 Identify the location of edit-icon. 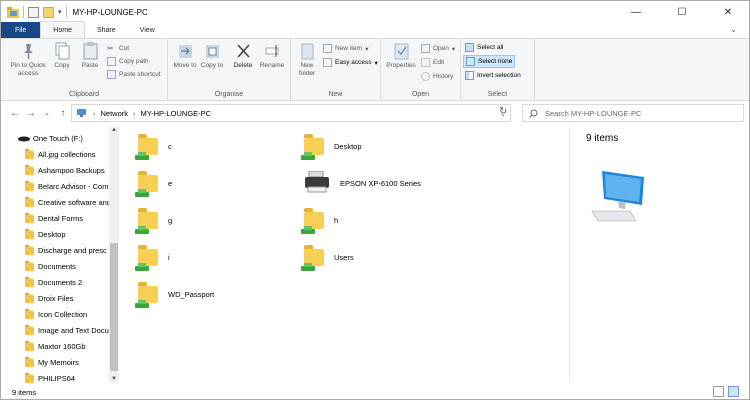
(425, 62).